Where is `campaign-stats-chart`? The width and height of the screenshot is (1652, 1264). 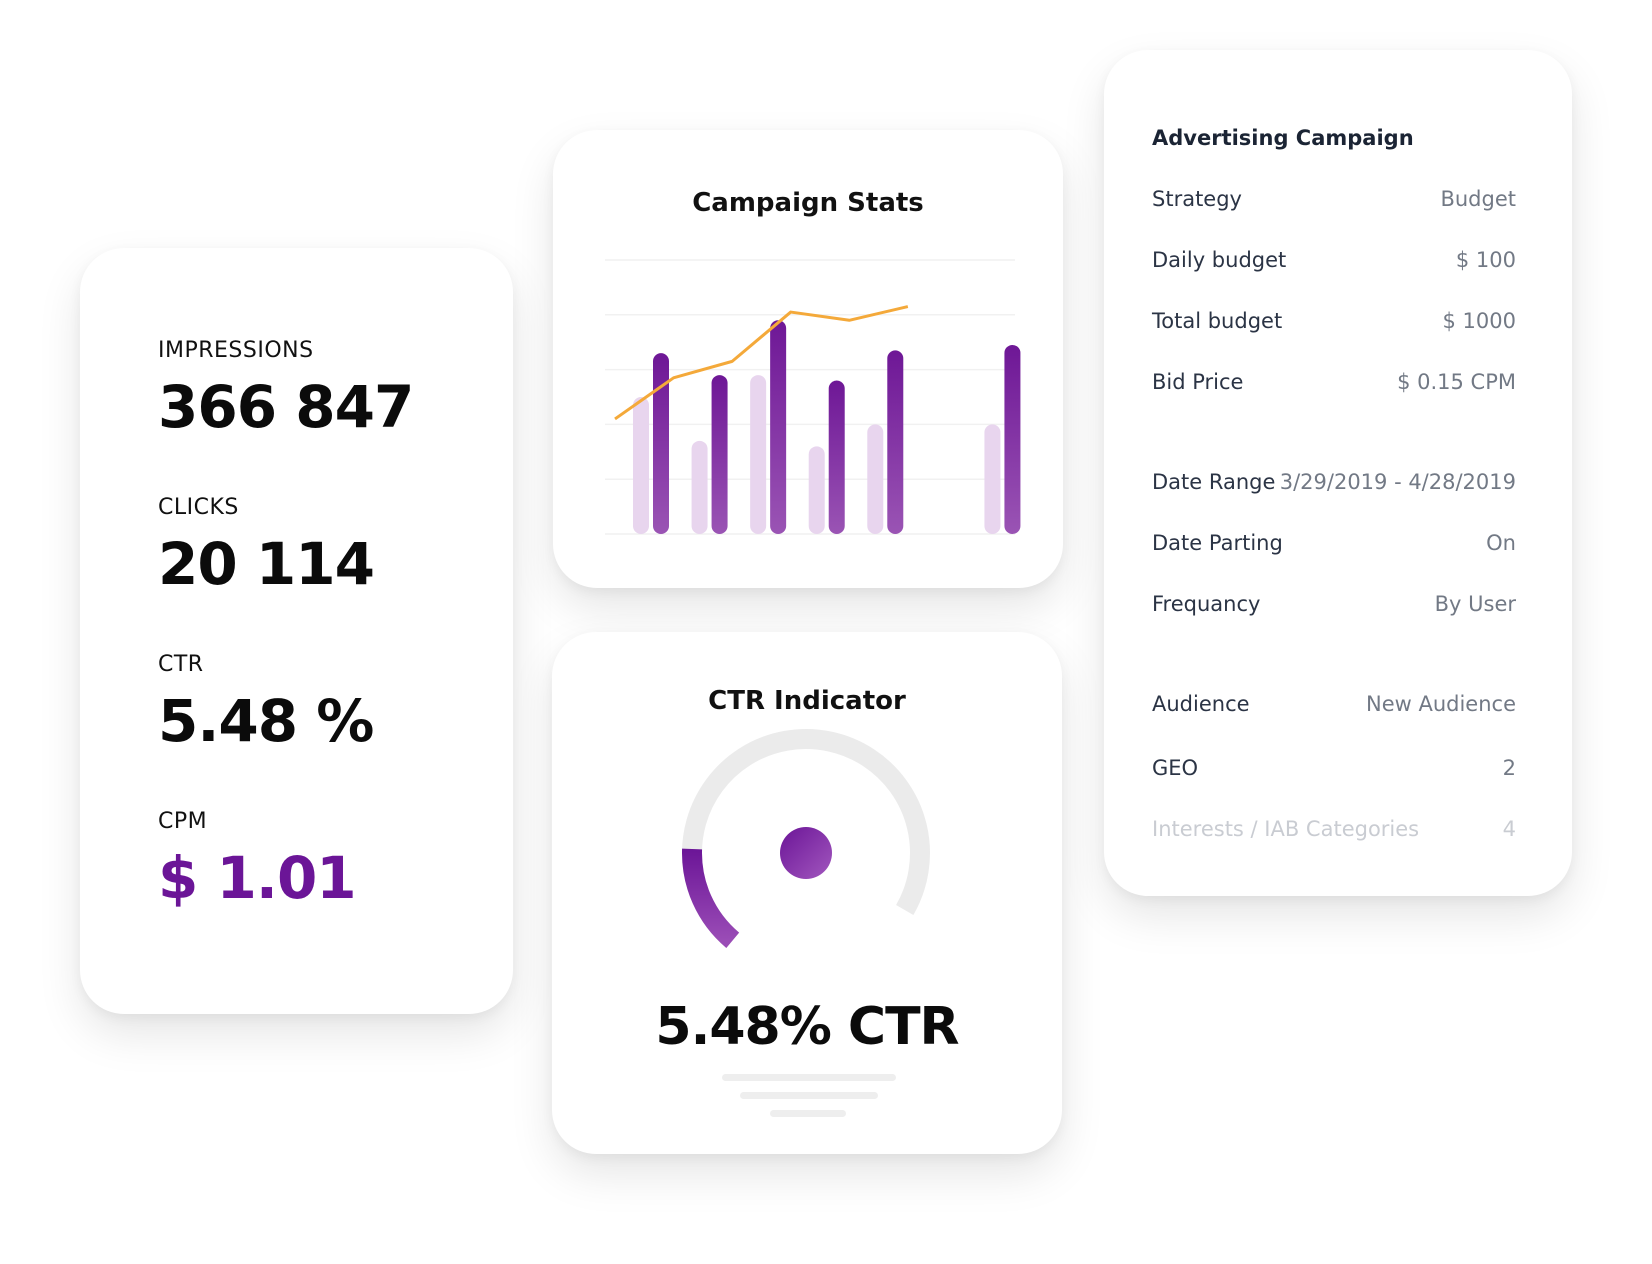
campaign-stats-chart is located at coordinates (813, 397).